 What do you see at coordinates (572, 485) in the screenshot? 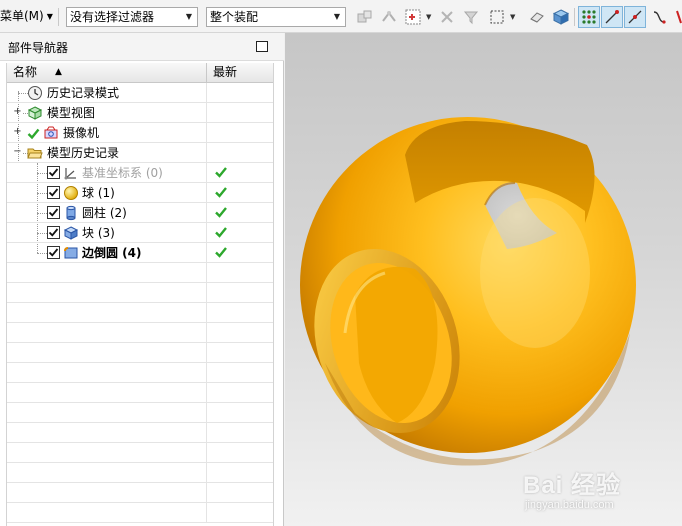
I see `watermark-text: Bai 经验` at bounding box center [572, 485].